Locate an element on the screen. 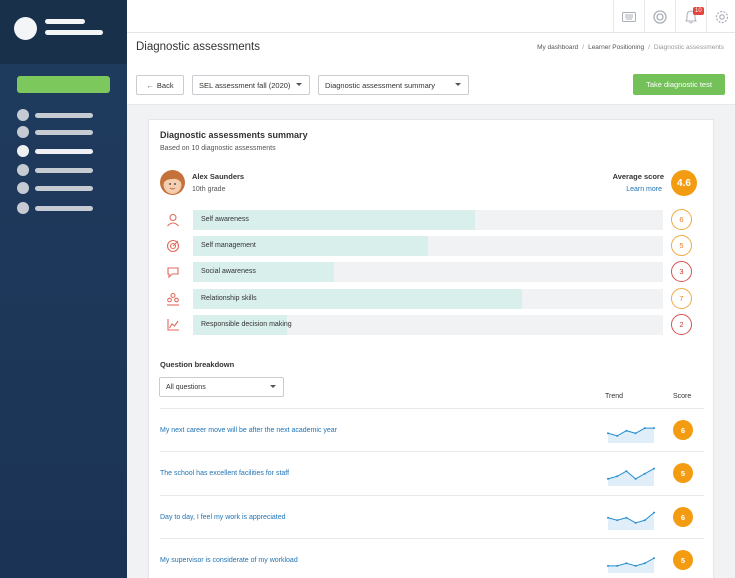 The image size is (735, 578). average-score-label: Average score is located at coordinates (638, 176).